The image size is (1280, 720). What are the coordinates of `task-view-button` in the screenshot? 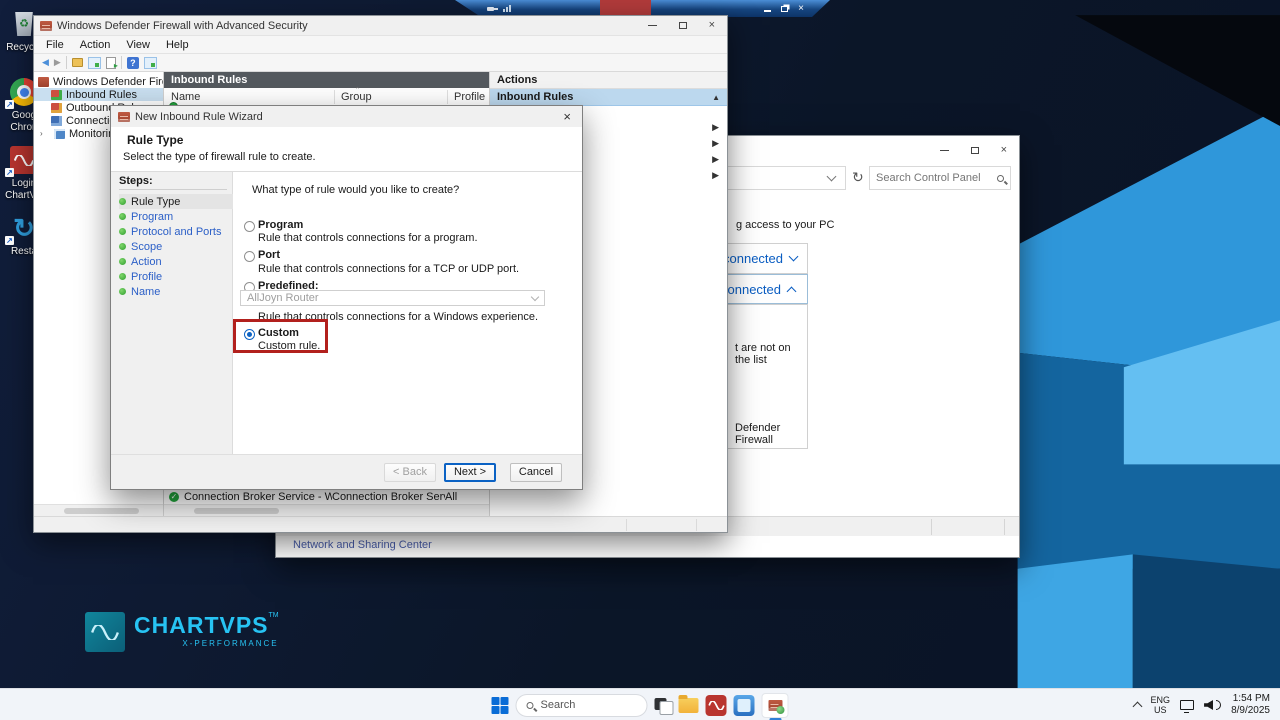 It's located at (664, 706).